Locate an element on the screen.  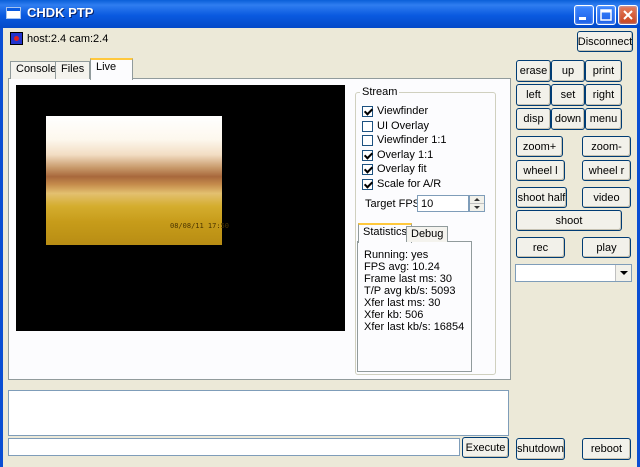
play-button: play is located at coordinates (606, 247).